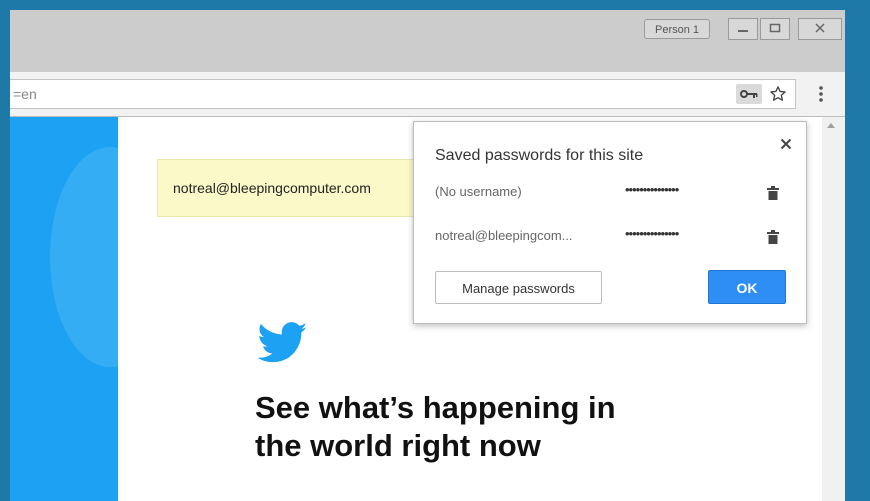 This screenshot has height=501, width=870. What do you see at coordinates (539, 155) in the screenshot?
I see `popup-title: Saved passwords for this site` at bounding box center [539, 155].